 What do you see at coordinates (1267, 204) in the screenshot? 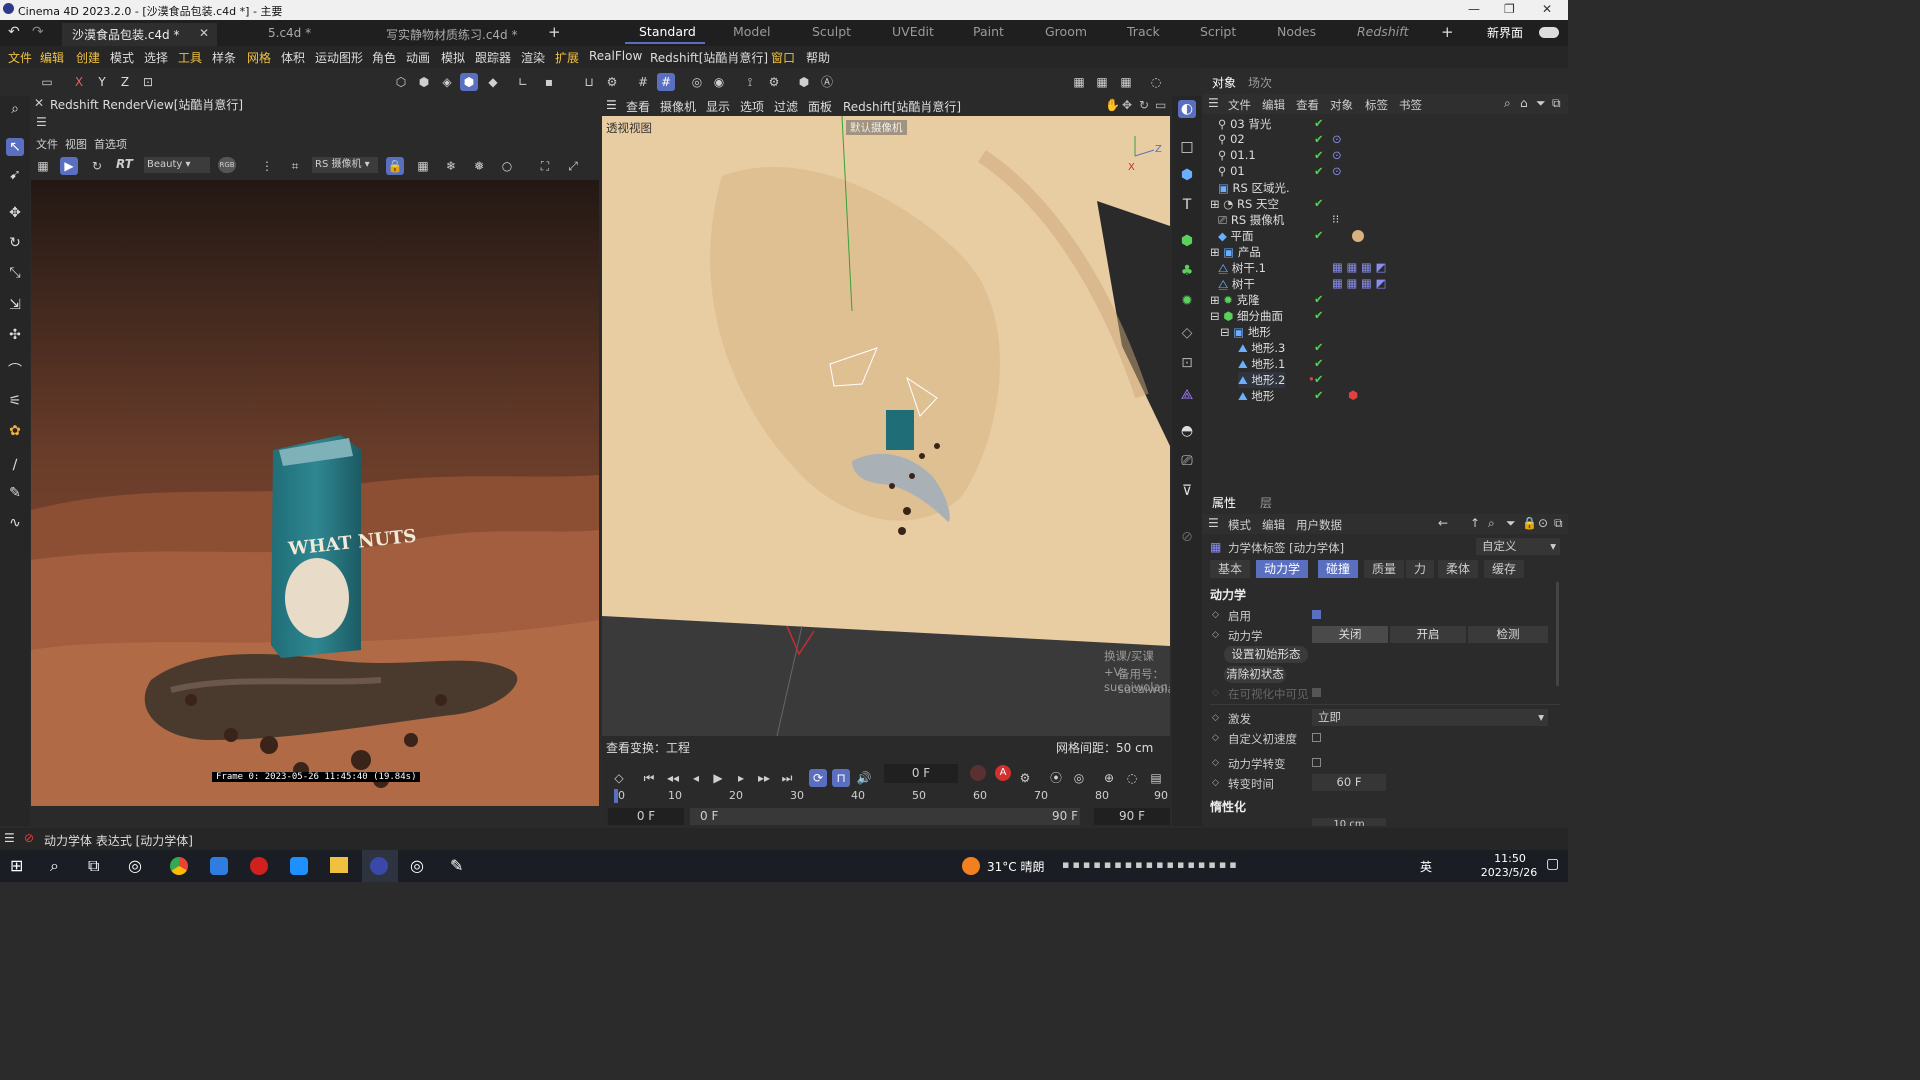
I see `object-row: ⊞ ◔ RS 天空 ✔` at bounding box center [1267, 204].